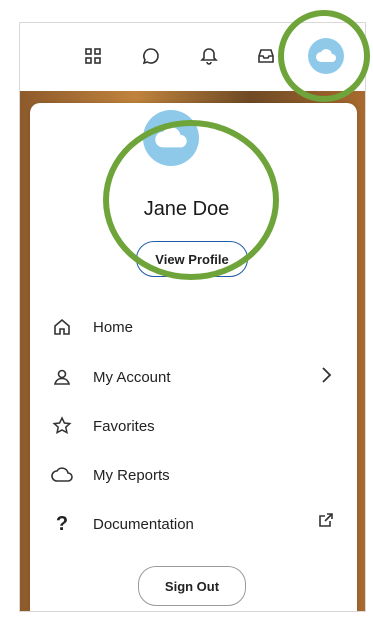 The image size is (373, 621). Describe the element at coordinates (62, 327) in the screenshot. I see `home-icon` at that location.